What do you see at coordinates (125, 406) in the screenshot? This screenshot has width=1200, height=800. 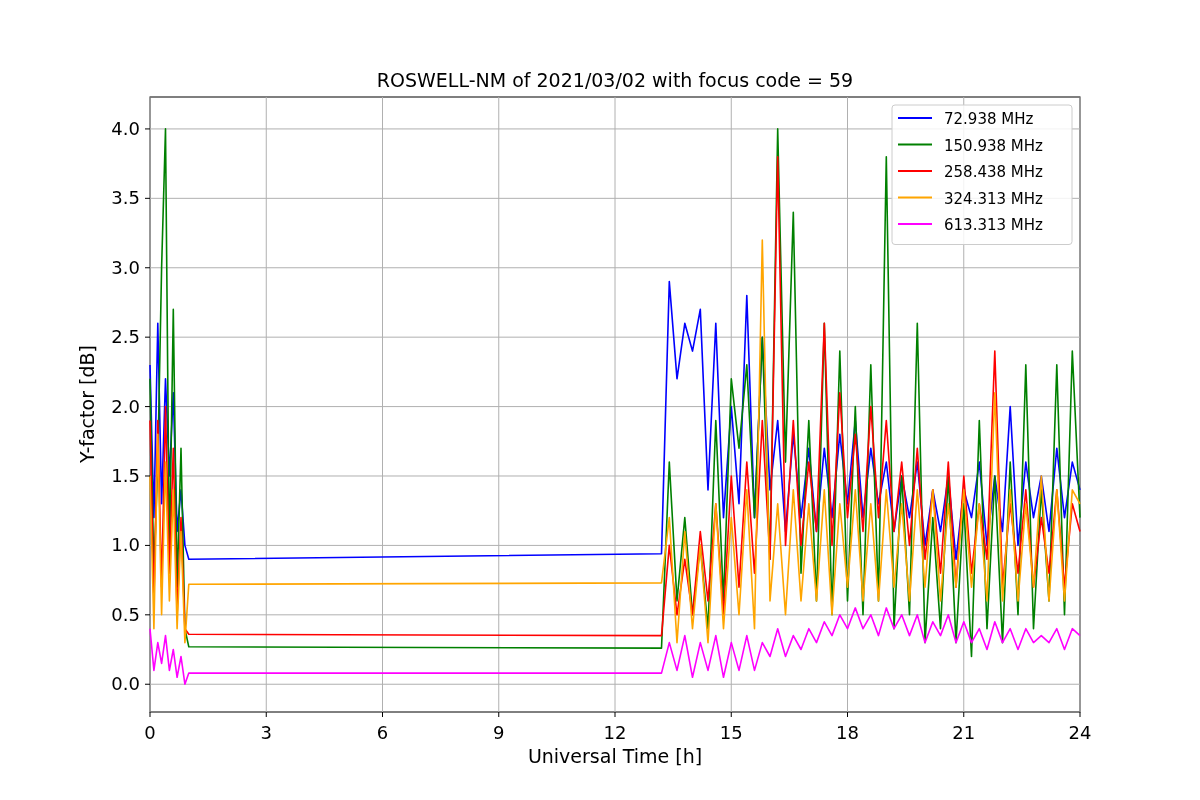 I see `tick-label: 2.0` at bounding box center [125, 406].